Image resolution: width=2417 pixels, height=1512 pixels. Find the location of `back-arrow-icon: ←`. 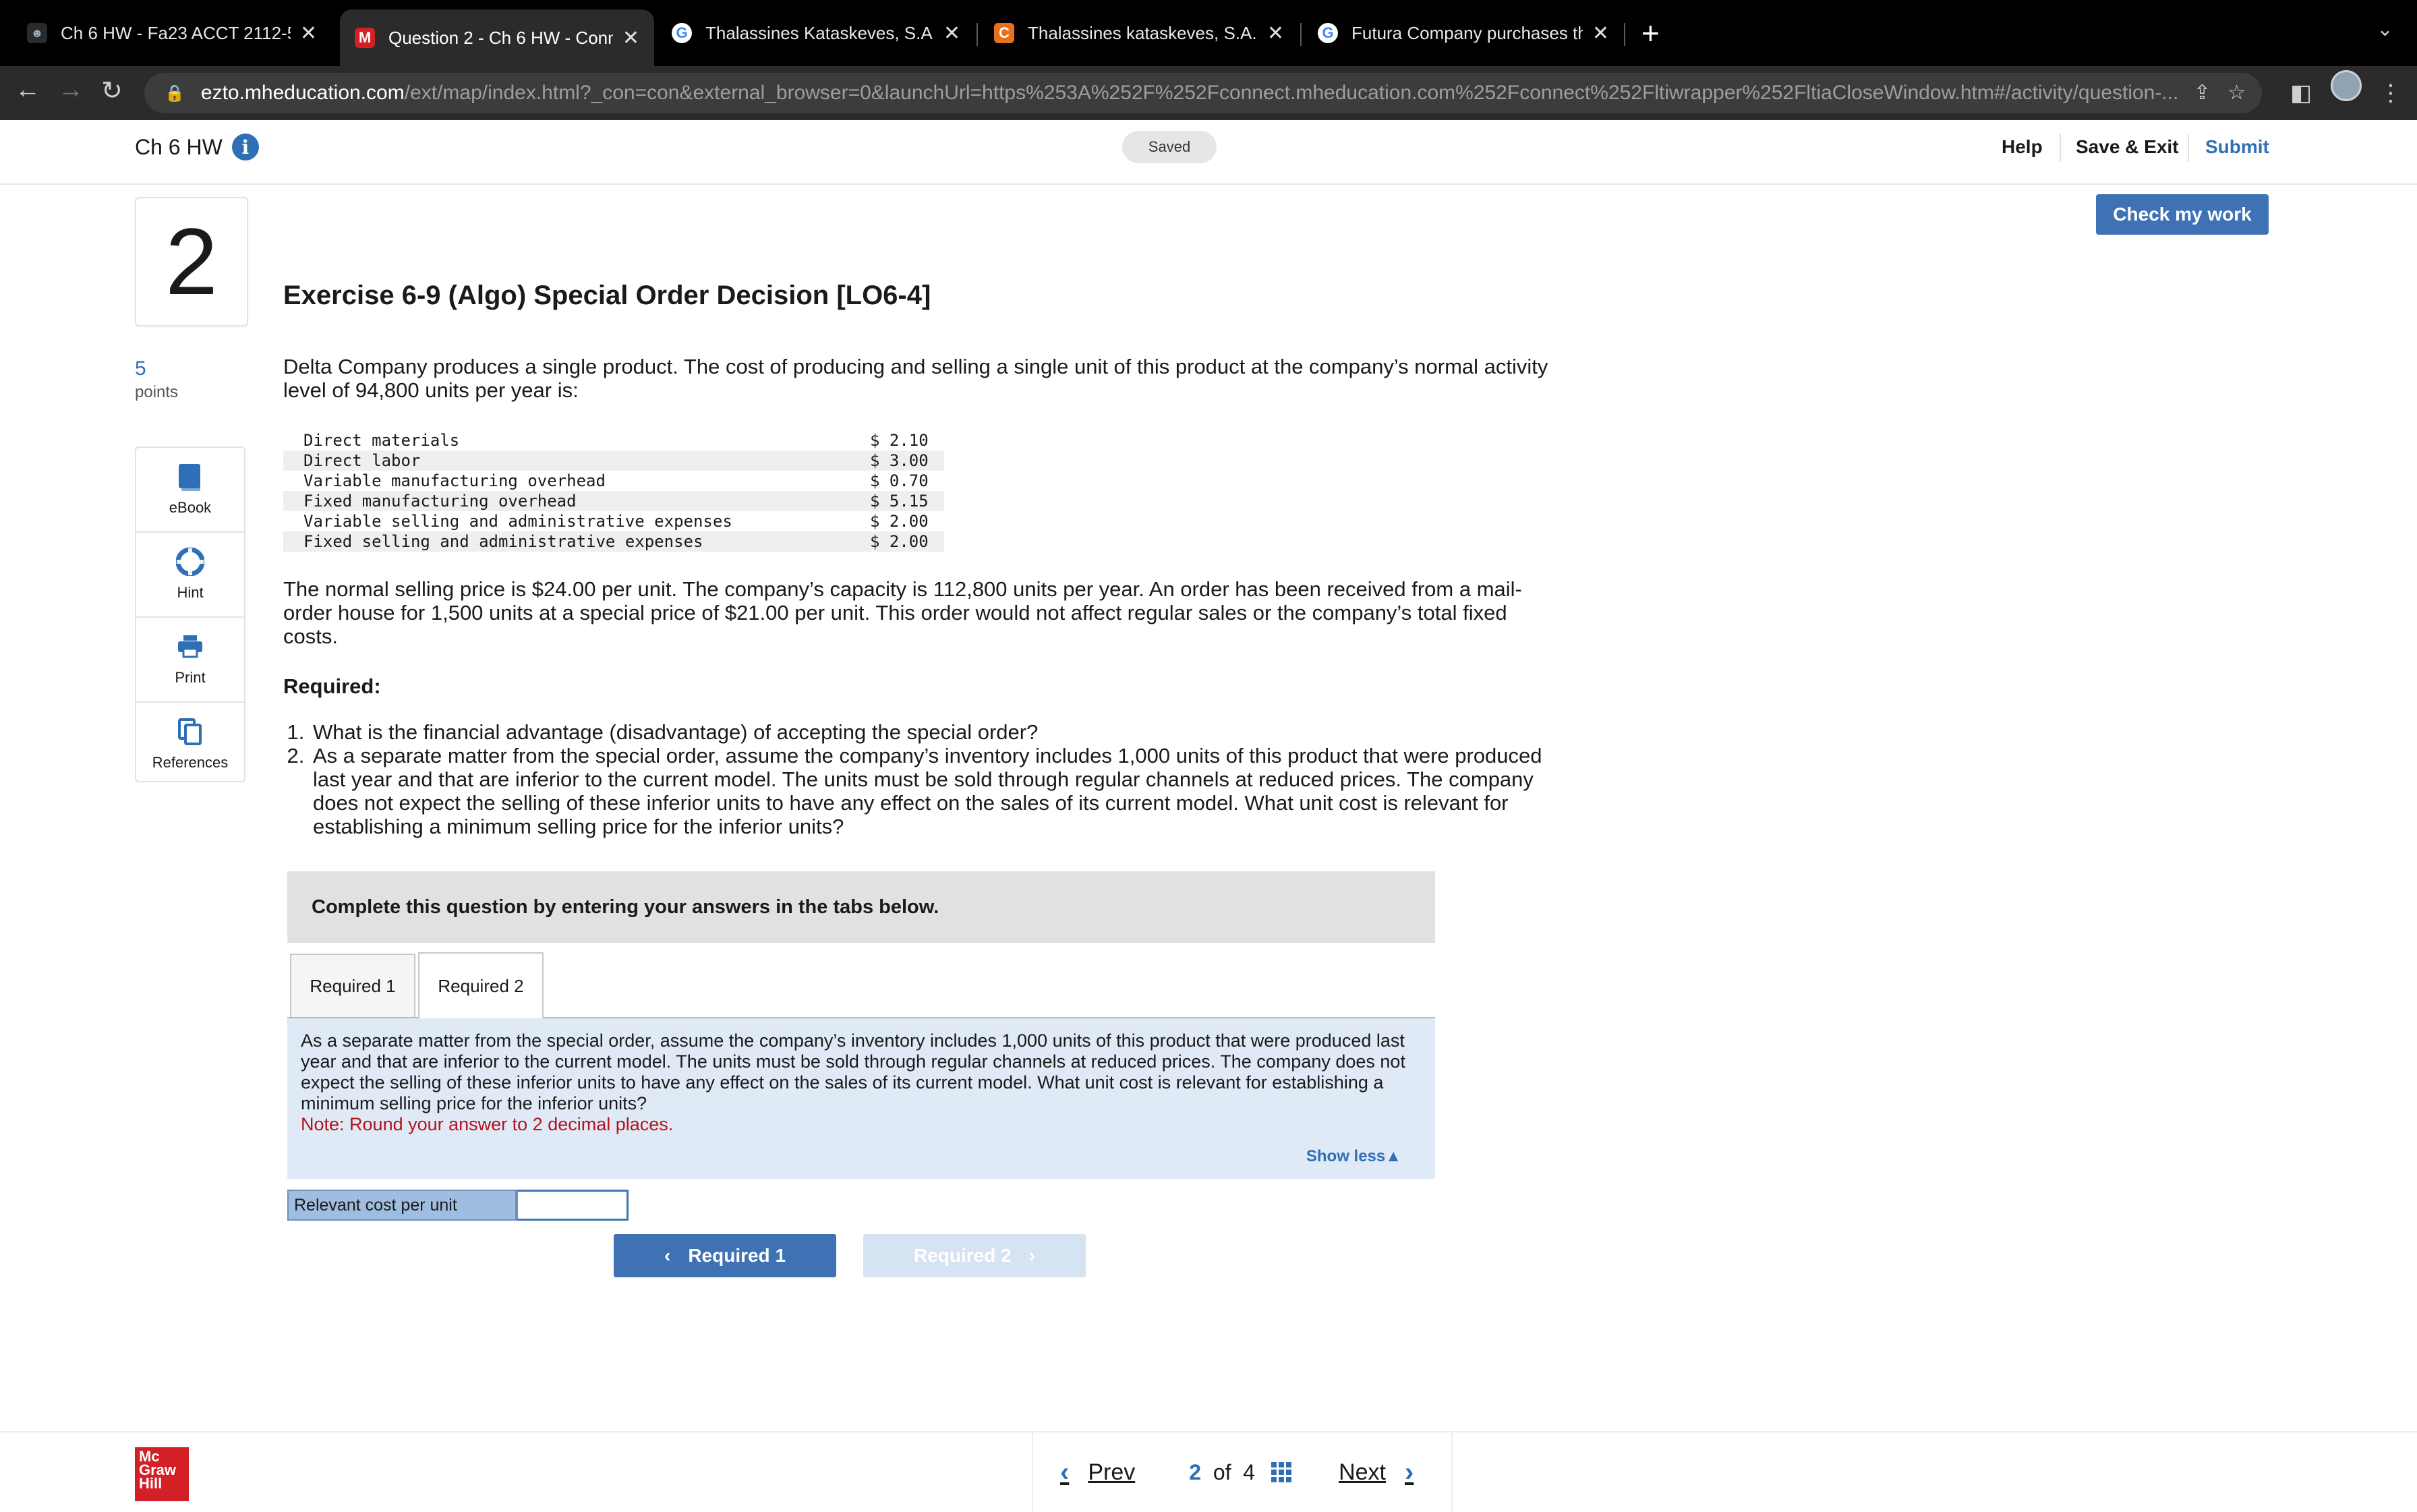

back-arrow-icon: ← is located at coordinates (27, 90).